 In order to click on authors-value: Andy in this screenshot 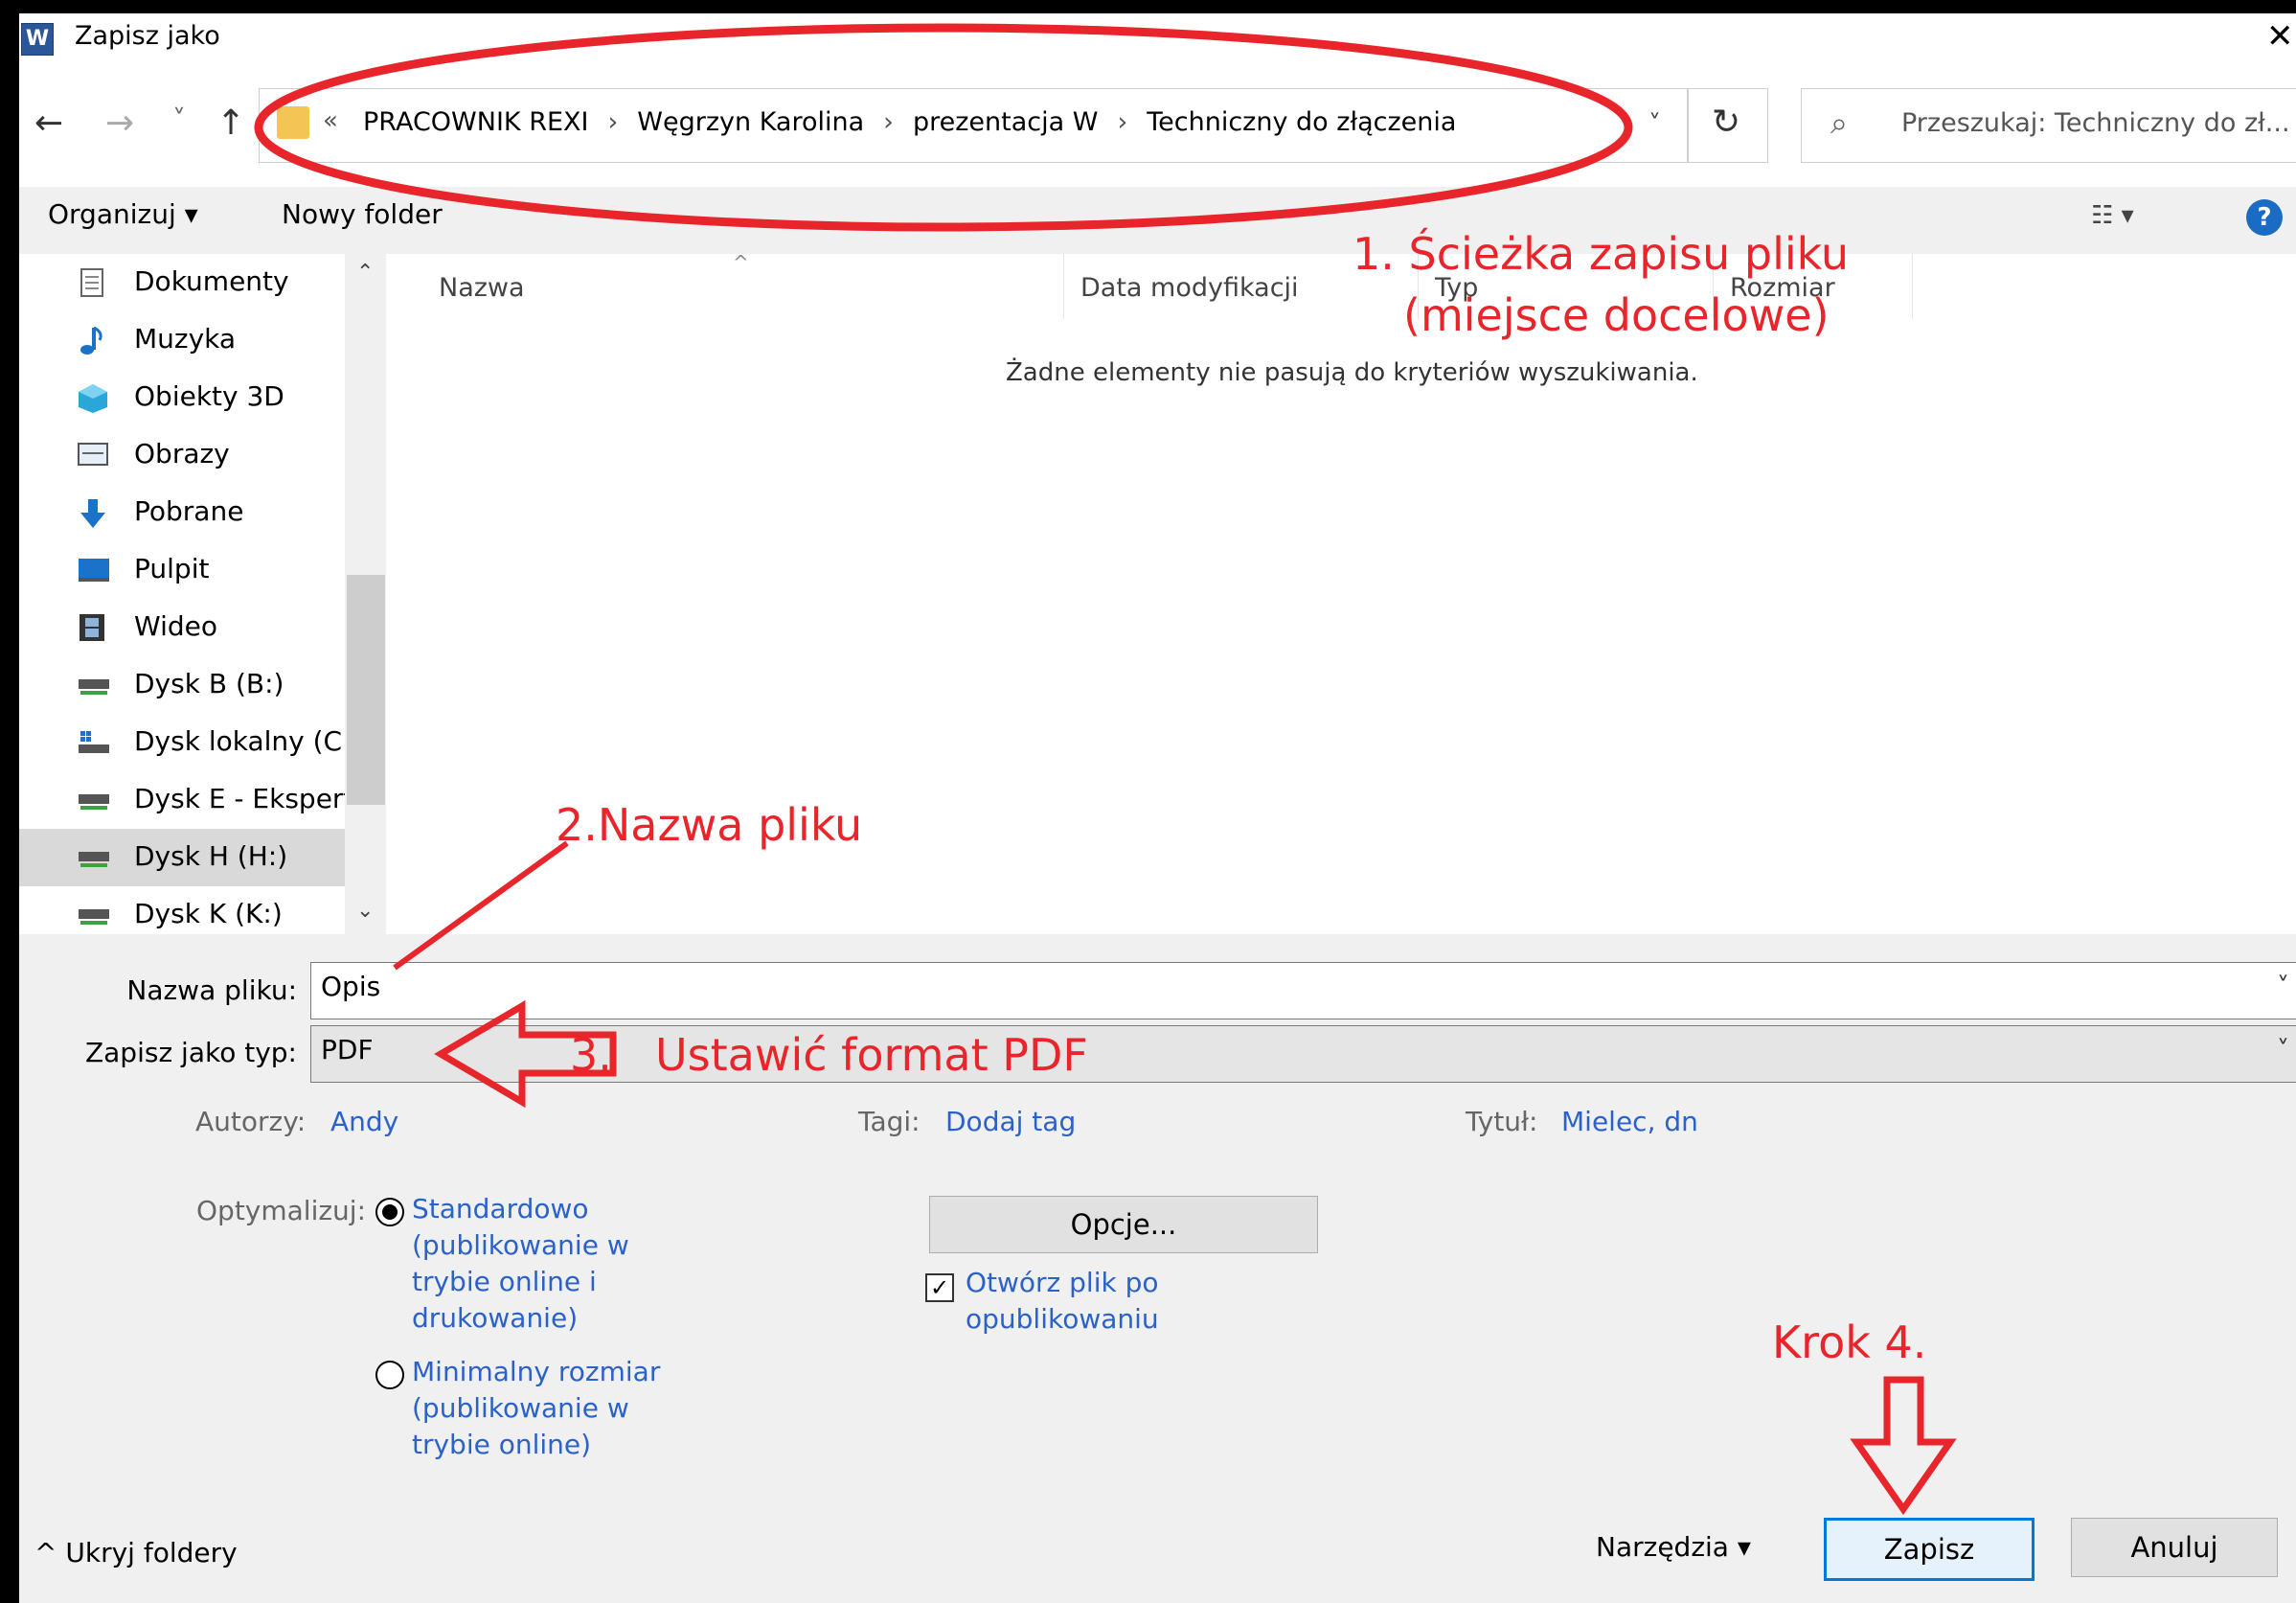, I will do `click(364, 1122)`.